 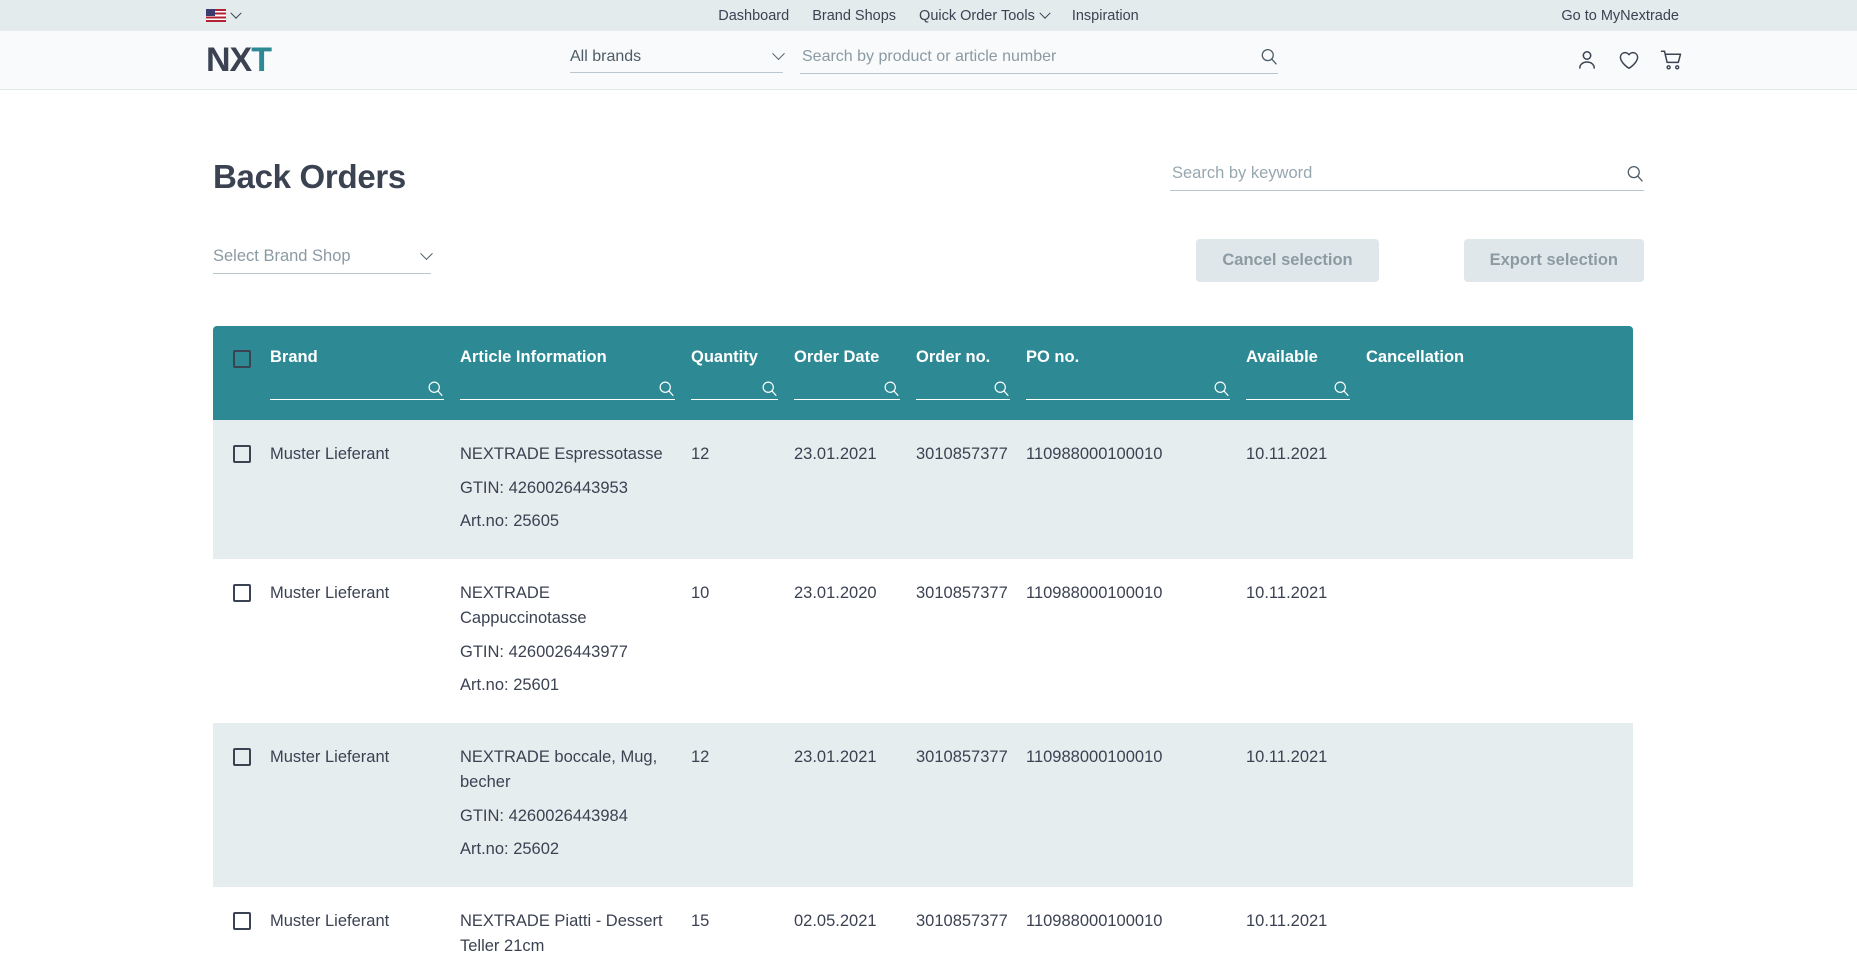 I want to click on user-icon, so click(x=1587, y=60).